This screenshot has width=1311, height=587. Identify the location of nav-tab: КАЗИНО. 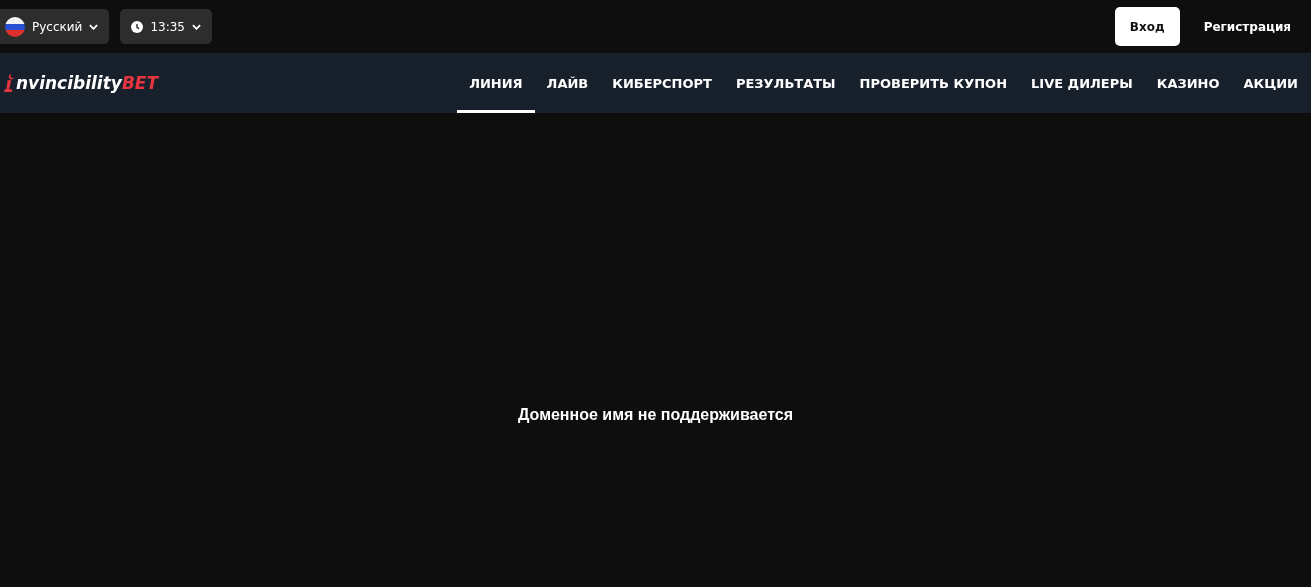
(1188, 83).